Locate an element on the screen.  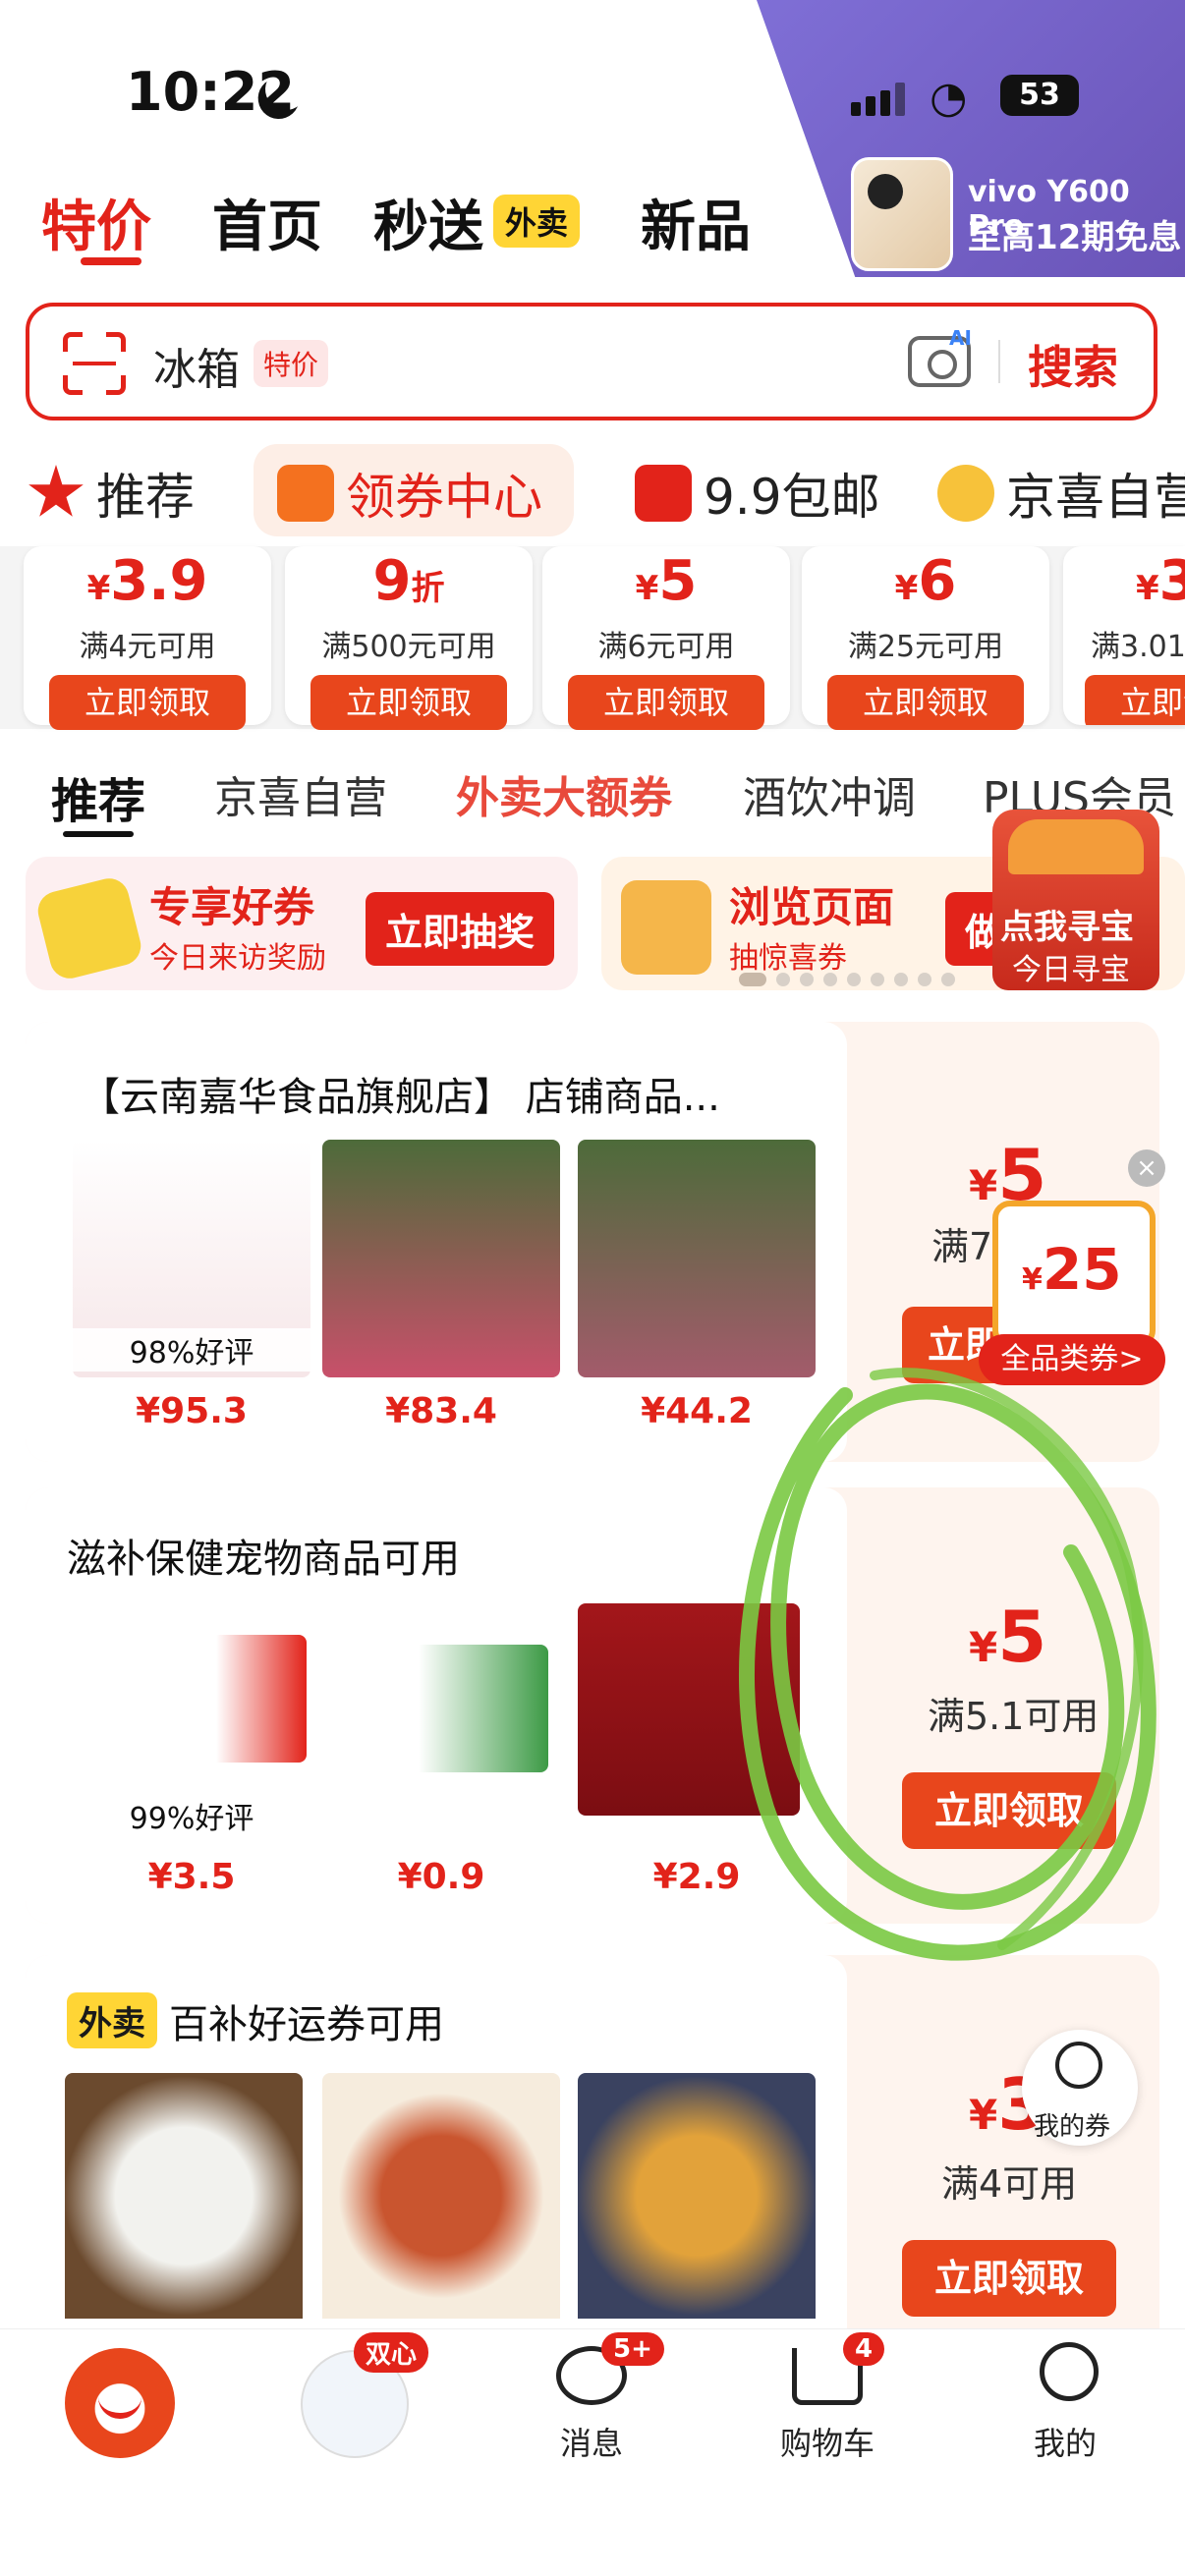
carousel-dots is located at coordinates (847, 979).